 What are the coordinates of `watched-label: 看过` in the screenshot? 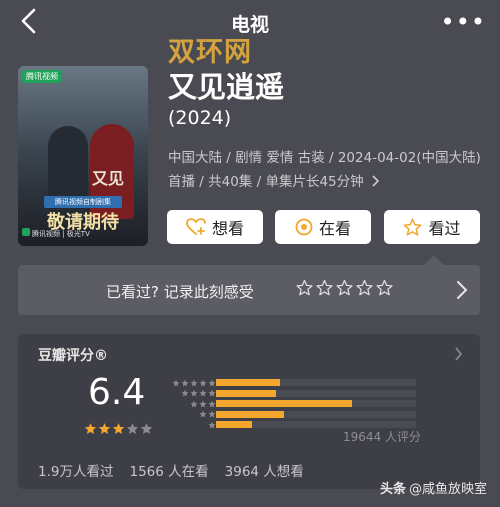 It's located at (444, 228).